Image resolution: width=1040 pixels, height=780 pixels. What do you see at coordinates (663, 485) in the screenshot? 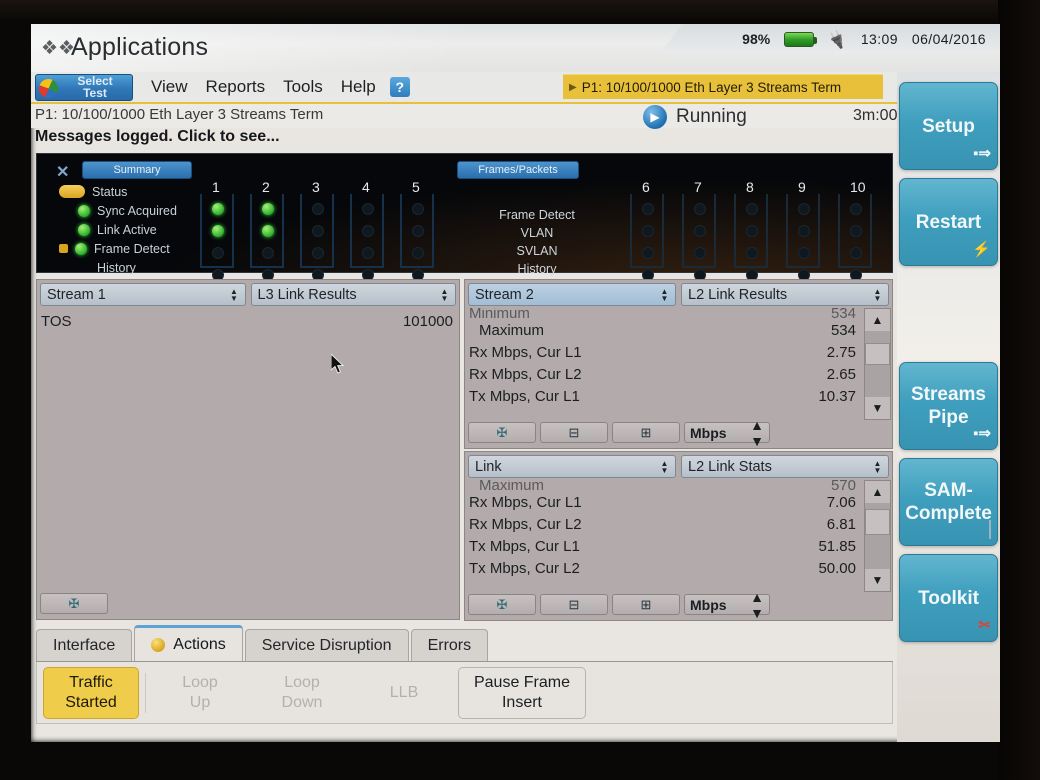
I see `table-row-clipped: Maximum 570` at bounding box center [663, 485].